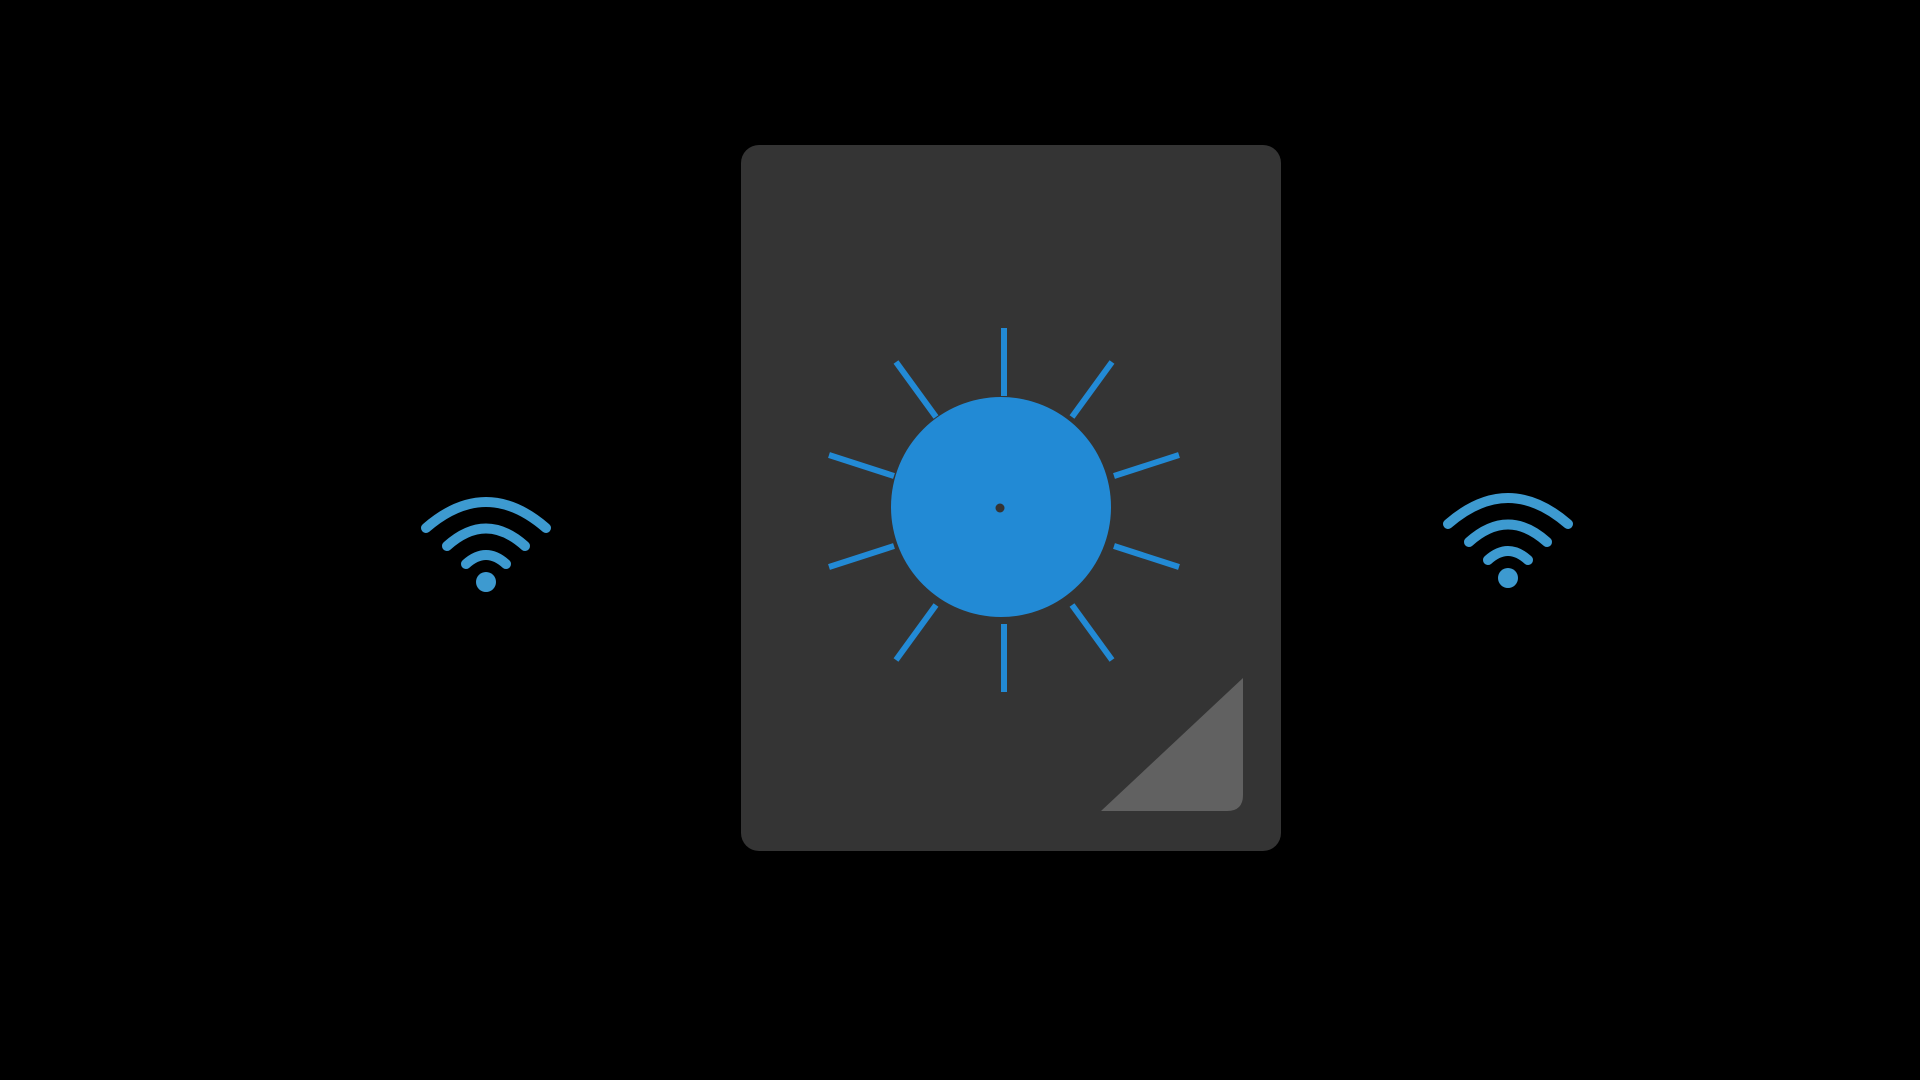  What do you see at coordinates (1000, 508) in the screenshot?
I see `sun-center-dot` at bounding box center [1000, 508].